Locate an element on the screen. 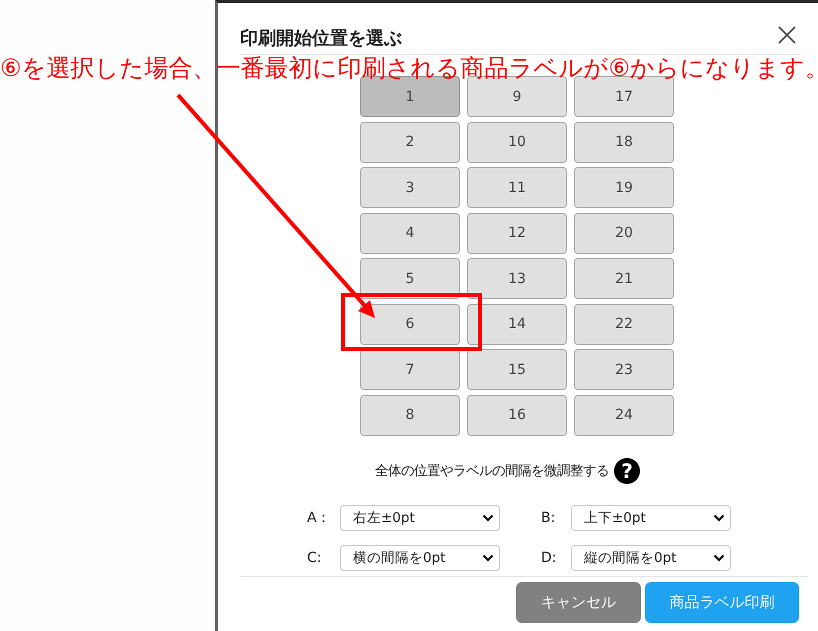 This screenshot has height=631, width=818. help-icon: ? is located at coordinates (627, 471).